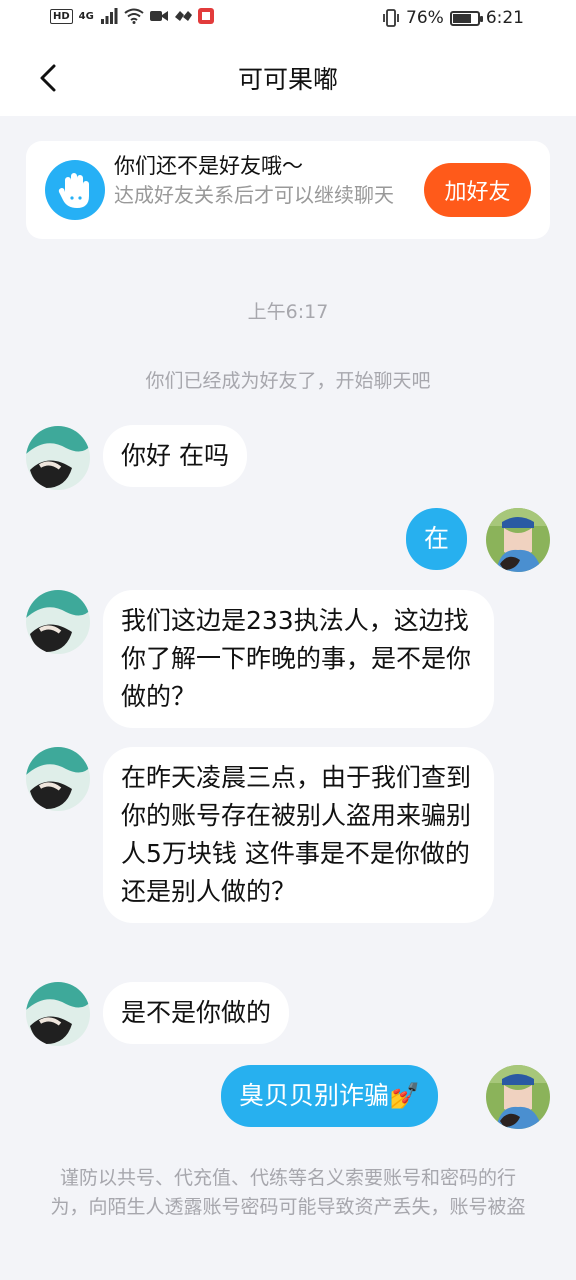 This screenshot has height=1280, width=576. I want to click on nav-bar: 可可果嘟, so click(288, 78).